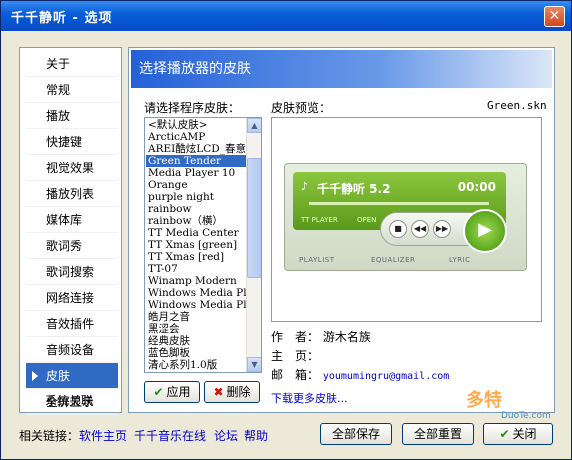  Describe the element at coordinates (192, 108) in the screenshot. I see `skins-label: 请选择程序皮肤：` at that location.